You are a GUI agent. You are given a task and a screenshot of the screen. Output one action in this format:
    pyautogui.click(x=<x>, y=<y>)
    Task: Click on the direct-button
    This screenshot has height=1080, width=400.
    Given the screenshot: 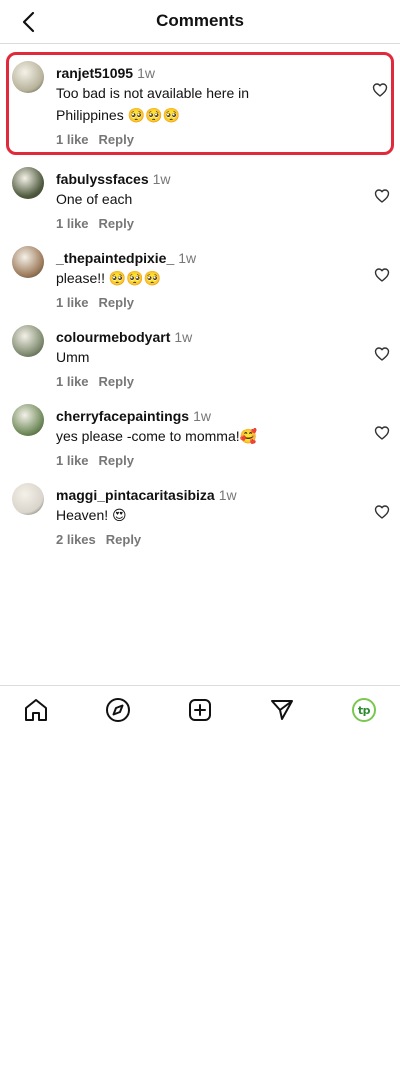 What is the action you would take?
    pyautogui.click(x=282, y=710)
    